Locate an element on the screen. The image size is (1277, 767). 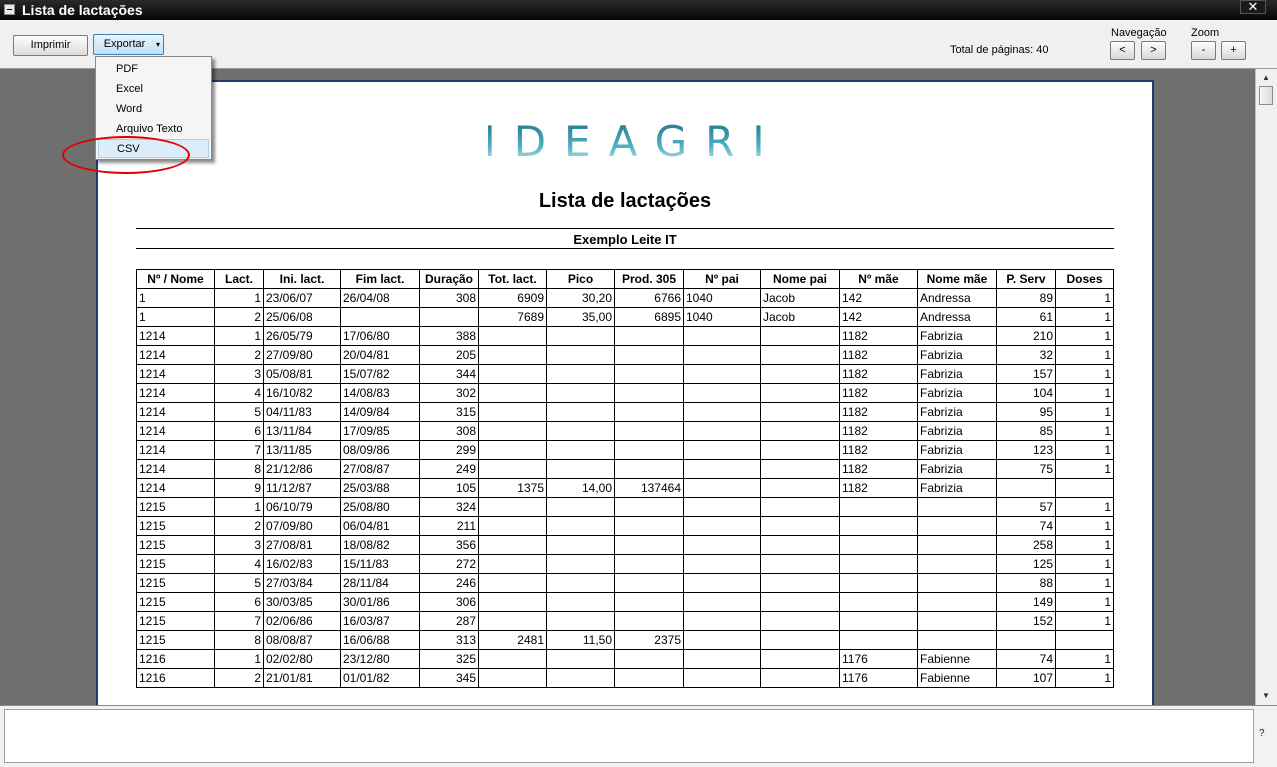
table-cell: 18/08/82 is located at coordinates (380, 545).